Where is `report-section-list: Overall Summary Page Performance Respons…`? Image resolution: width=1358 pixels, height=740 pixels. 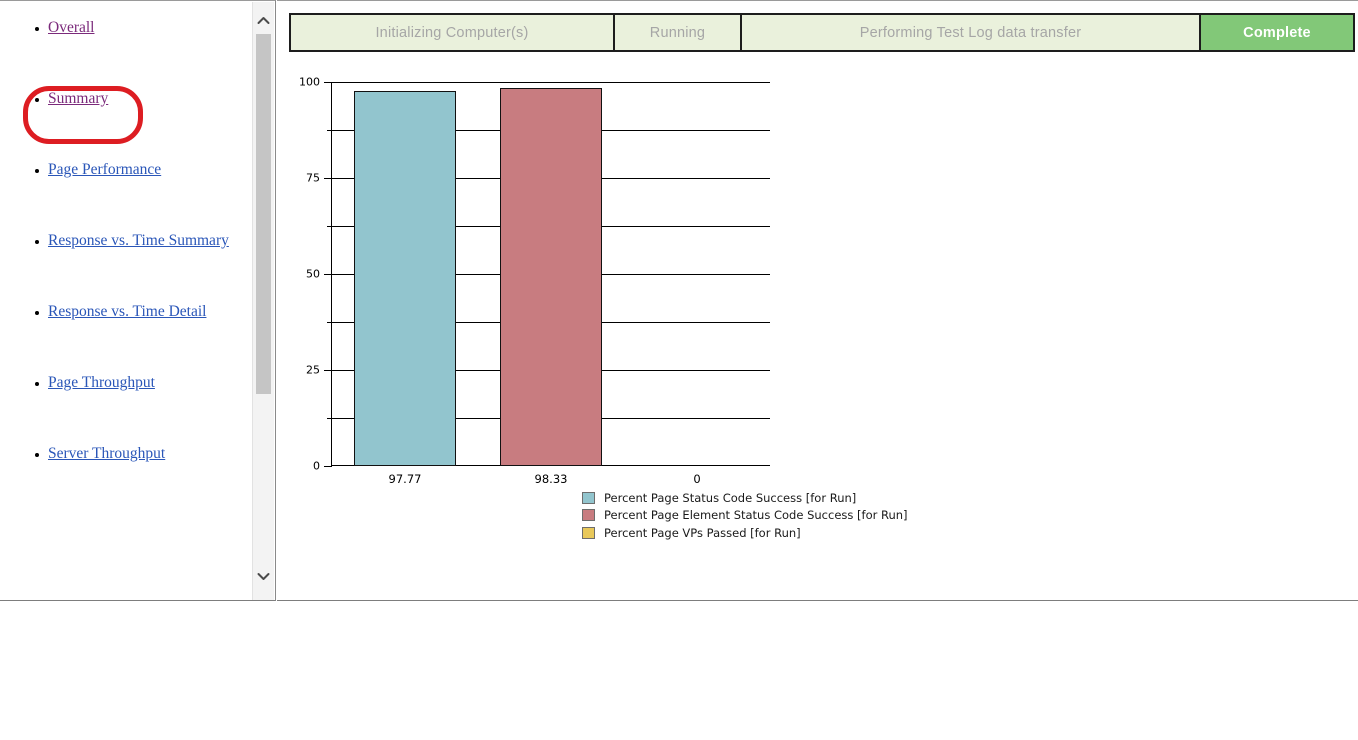
report-section-list: Overall Summary Page Performance Respons… is located at coordinates (125, 249).